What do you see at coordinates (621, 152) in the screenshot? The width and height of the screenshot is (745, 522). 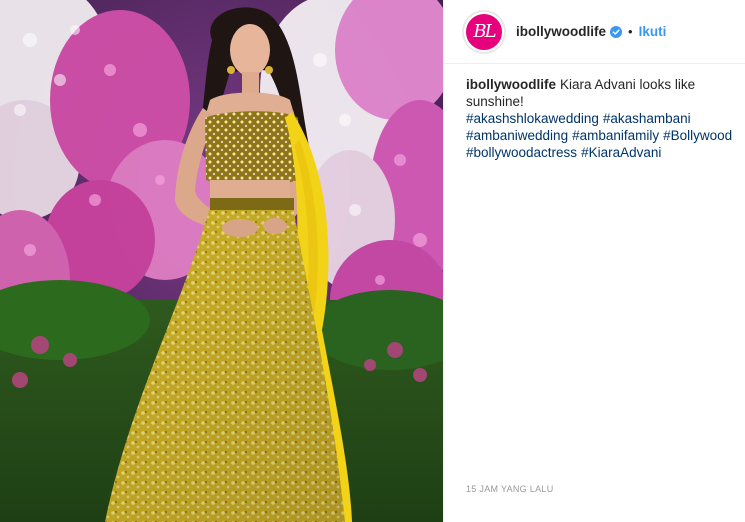 I see `hashtag-link: #KiaraAdvani` at bounding box center [621, 152].